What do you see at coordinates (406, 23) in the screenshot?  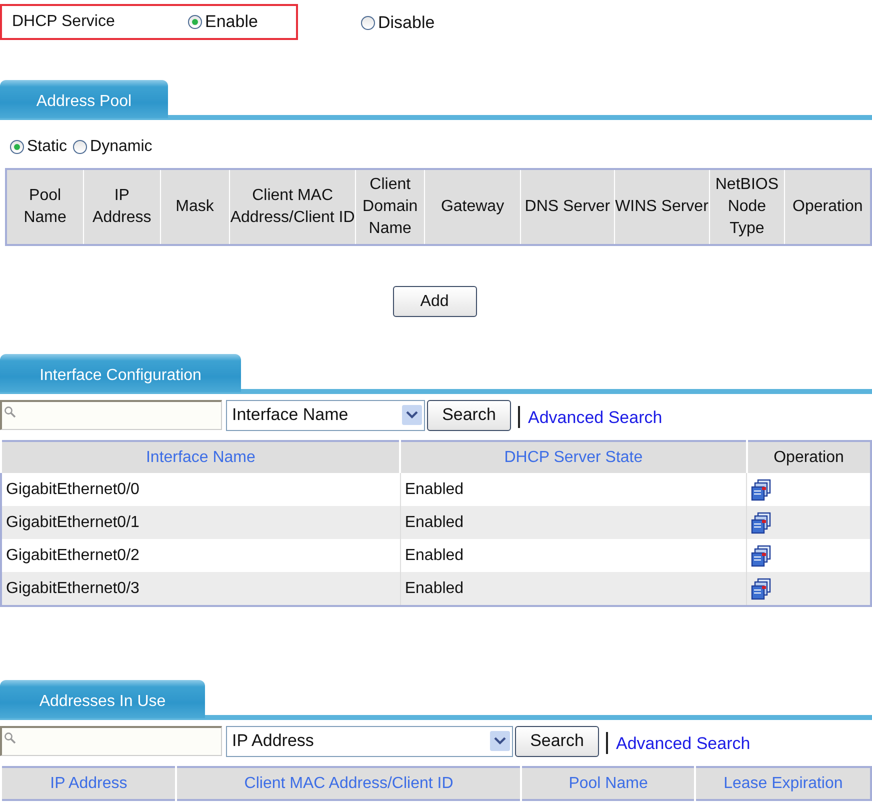 I see `radio-label: Disable` at bounding box center [406, 23].